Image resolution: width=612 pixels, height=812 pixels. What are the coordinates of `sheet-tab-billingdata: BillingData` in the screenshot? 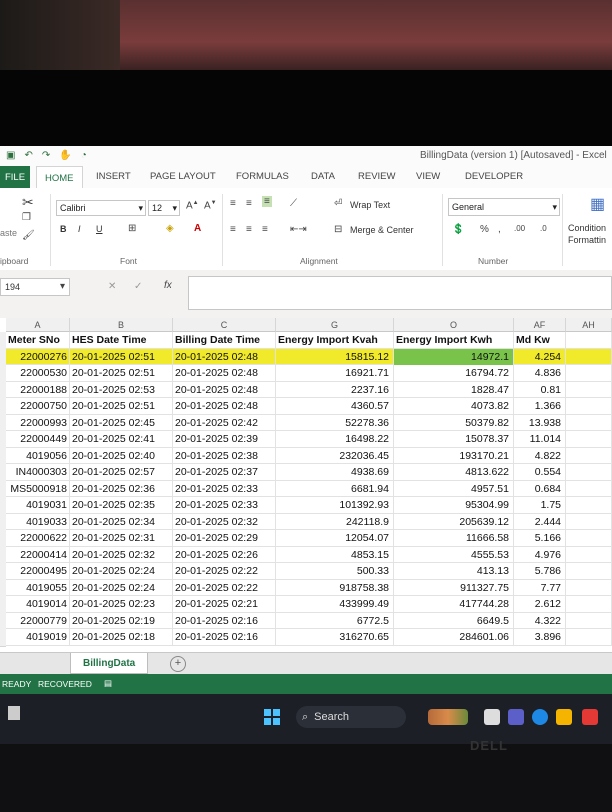 It's located at (109, 663).